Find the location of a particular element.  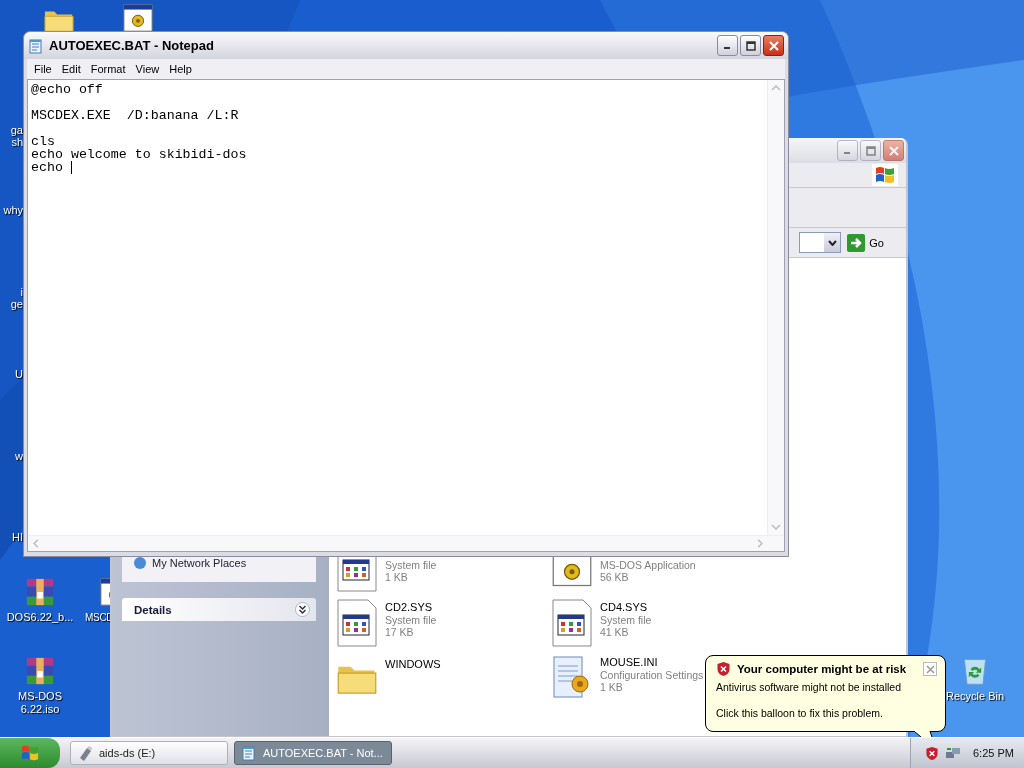

balloon-title: Your computer might be at risk is located at coordinates (822, 669).